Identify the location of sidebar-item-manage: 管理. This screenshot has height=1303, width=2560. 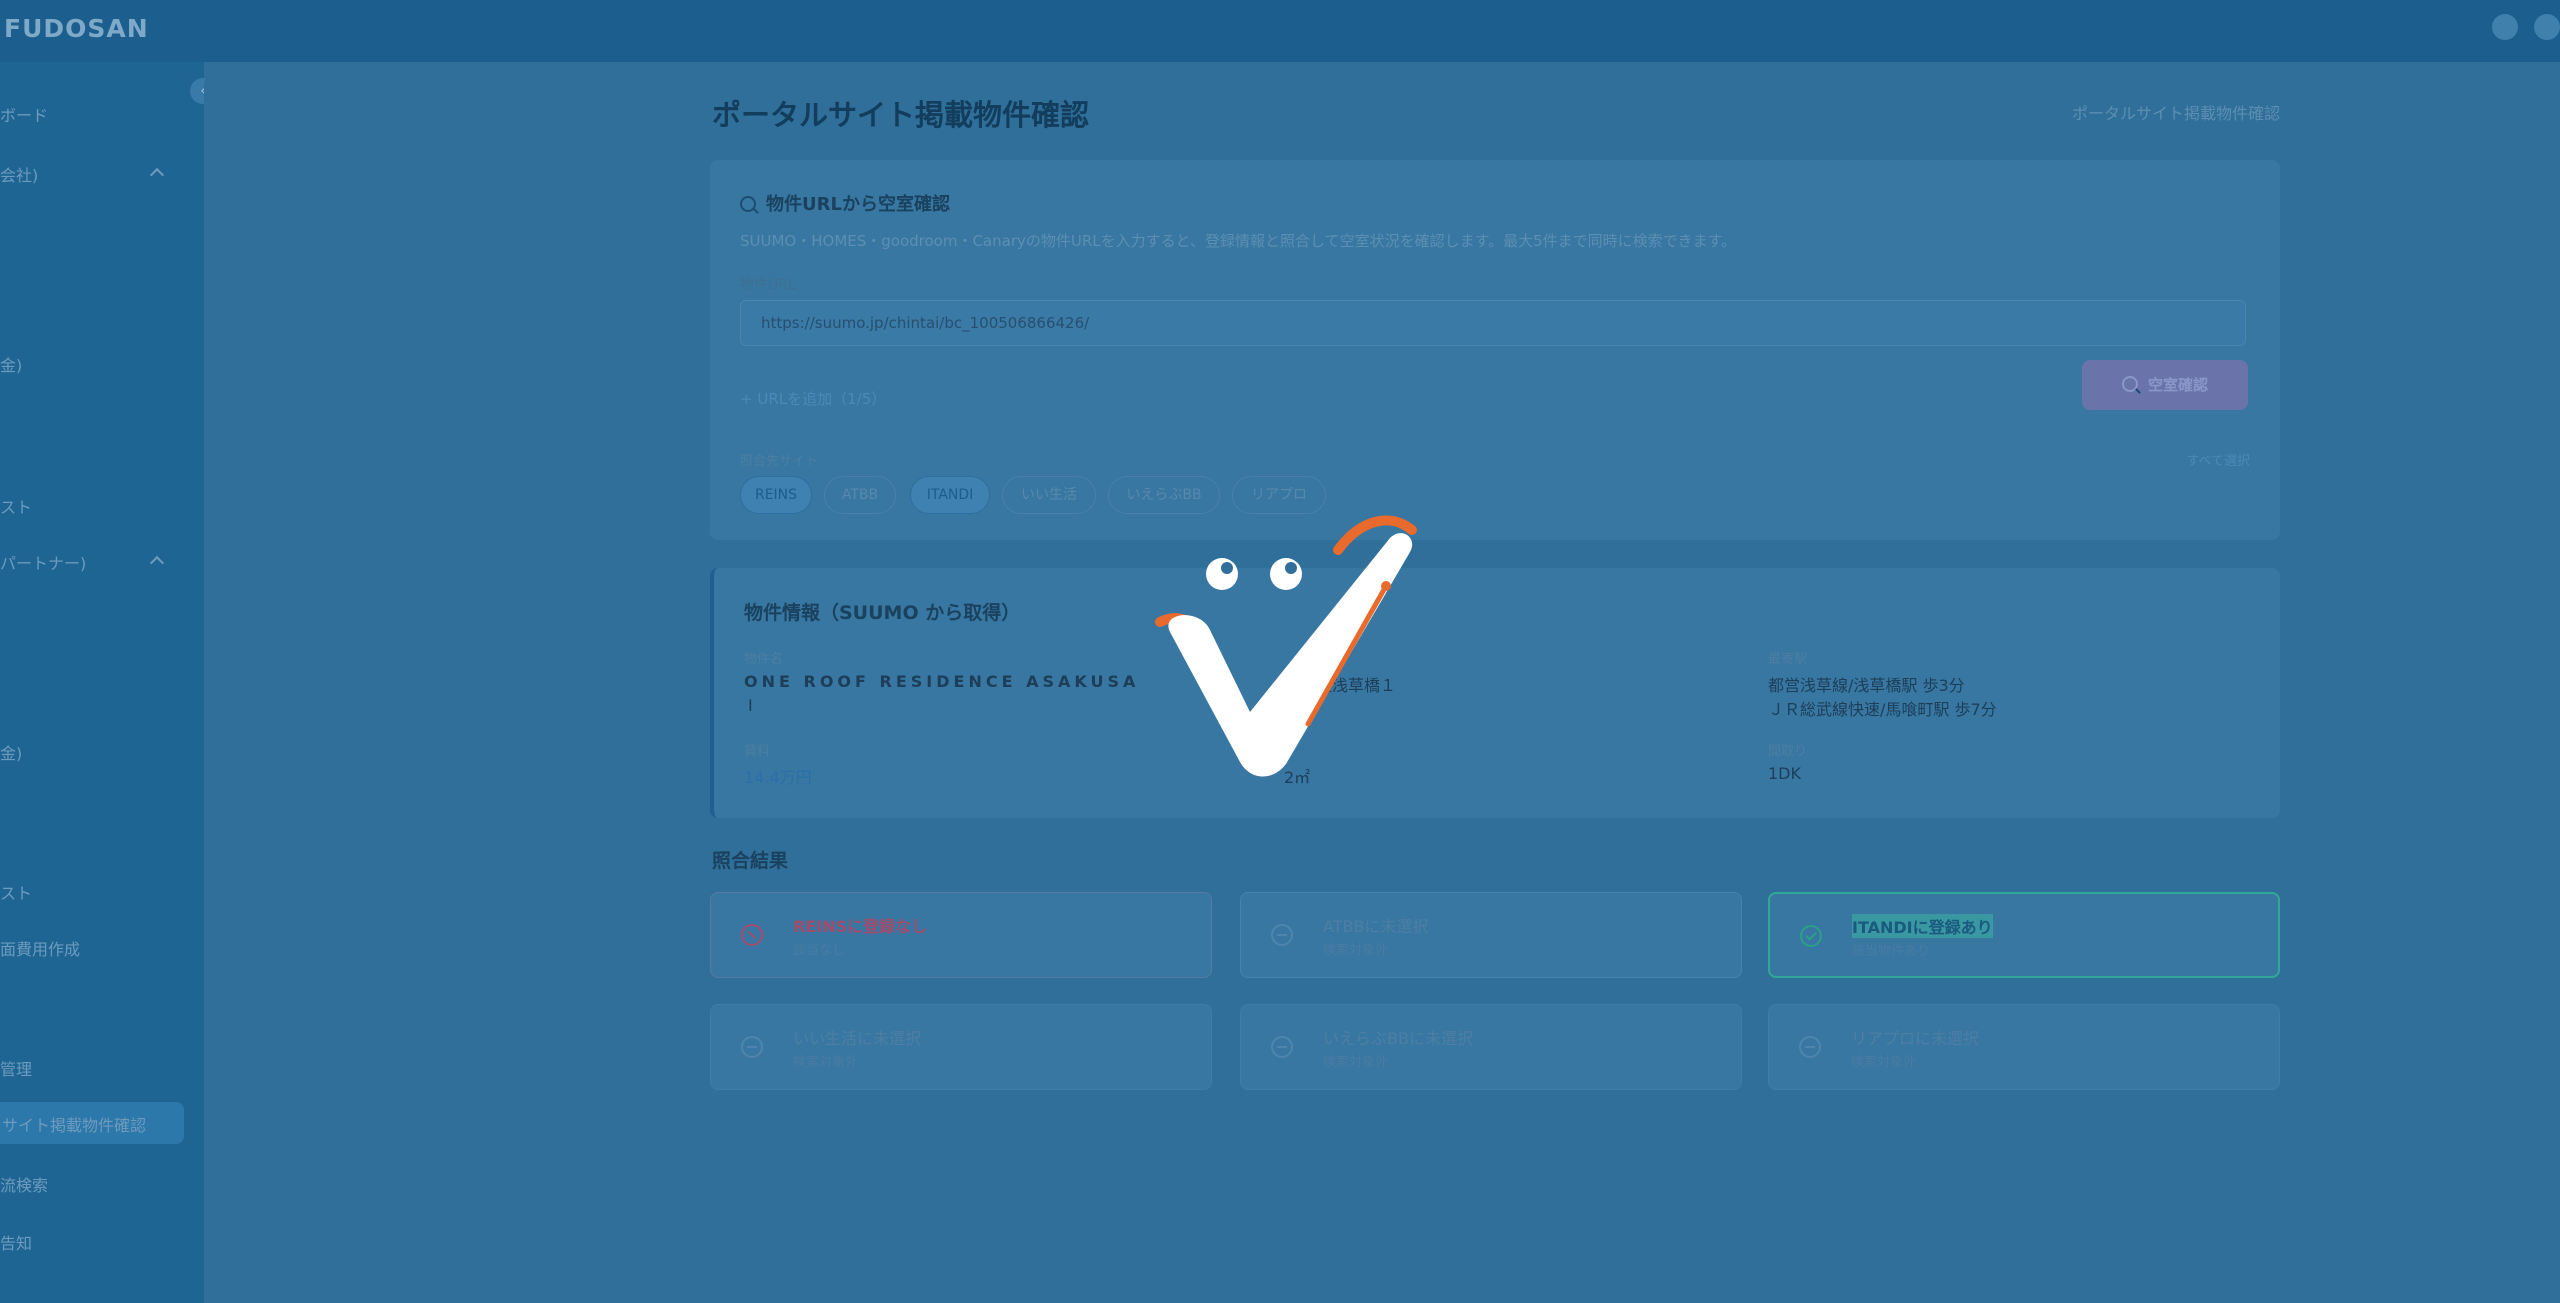
(16, 1068).